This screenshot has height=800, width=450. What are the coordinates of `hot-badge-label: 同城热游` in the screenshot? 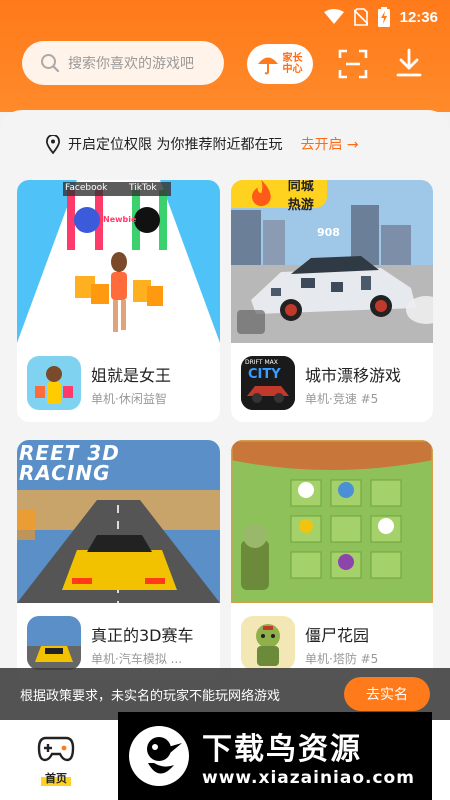 It's located at (300, 196).